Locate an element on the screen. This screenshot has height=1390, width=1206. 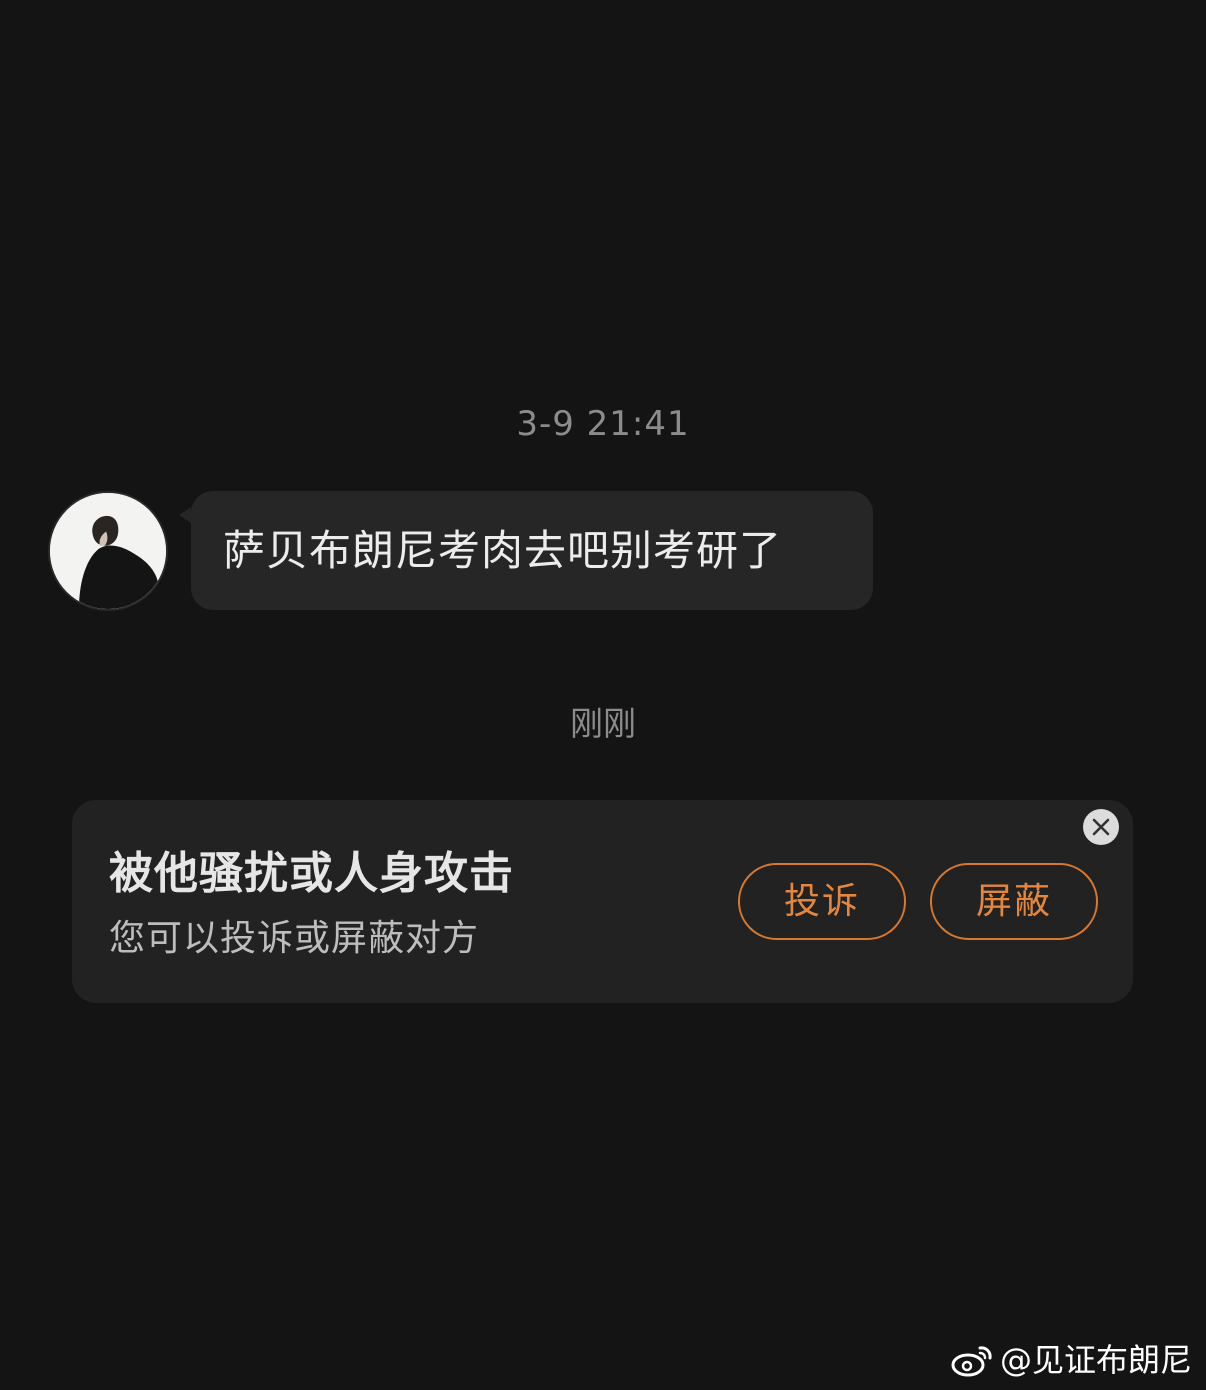
weibo-logo-icon is located at coordinates (972, 1360).